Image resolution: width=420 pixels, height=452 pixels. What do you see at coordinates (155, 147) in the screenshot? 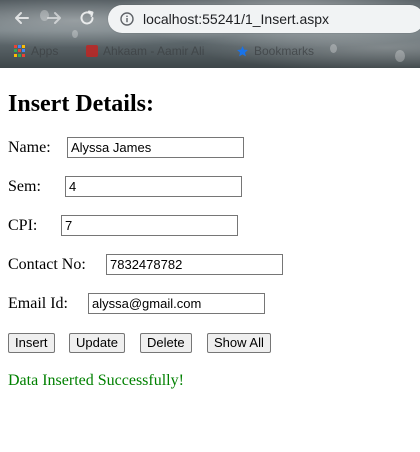
I see `name-input` at bounding box center [155, 147].